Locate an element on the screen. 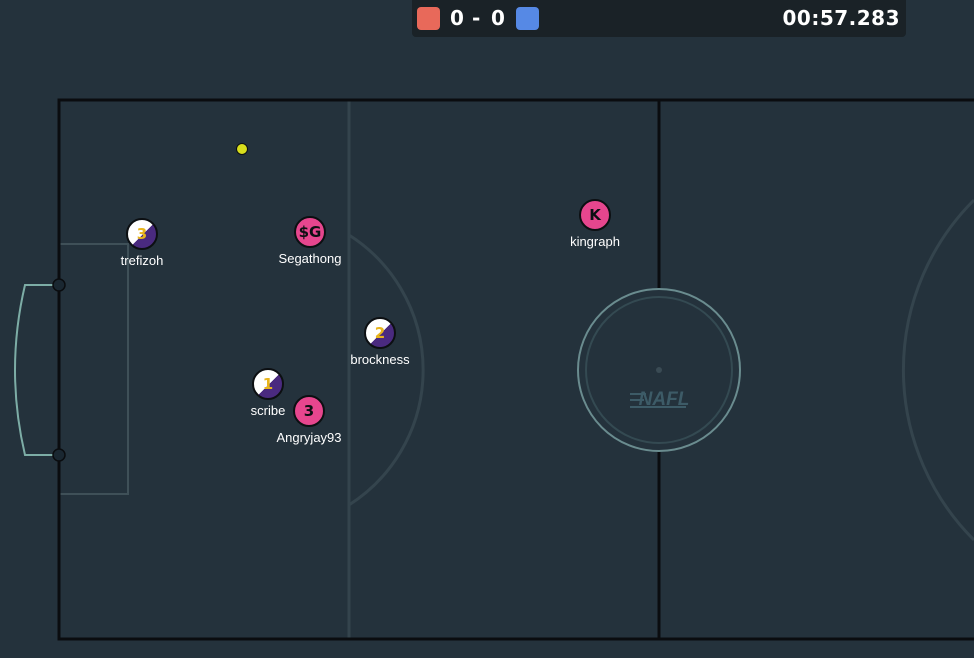  player-avatar: K is located at coordinates (595, 215).